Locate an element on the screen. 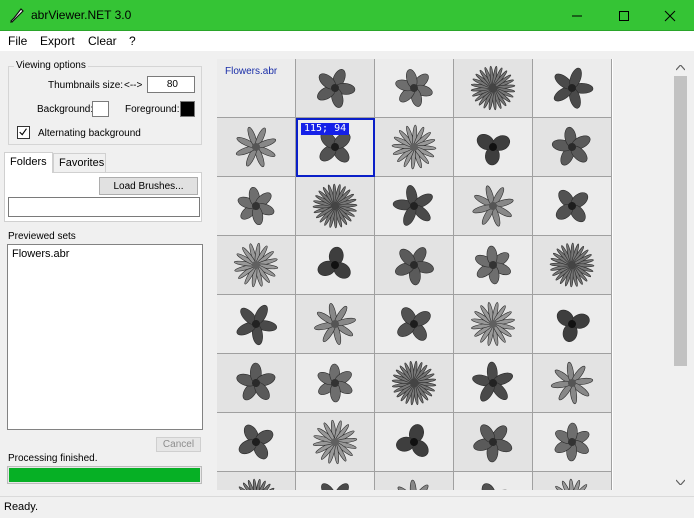 The image size is (694, 518). scrollbar-thumb is located at coordinates (680, 221).